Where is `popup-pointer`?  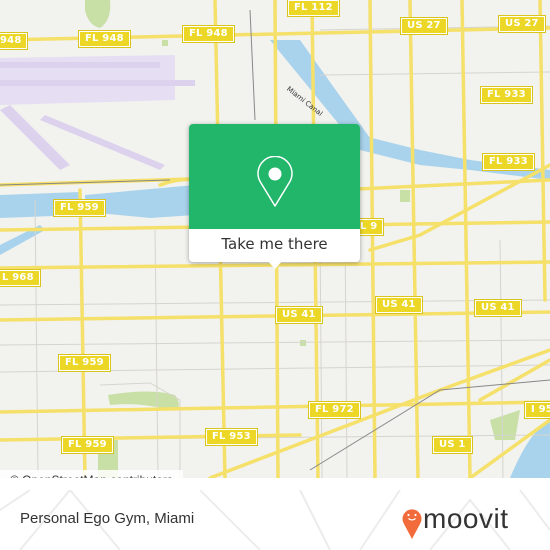
popup-pointer is located at coordinates (275, 264).